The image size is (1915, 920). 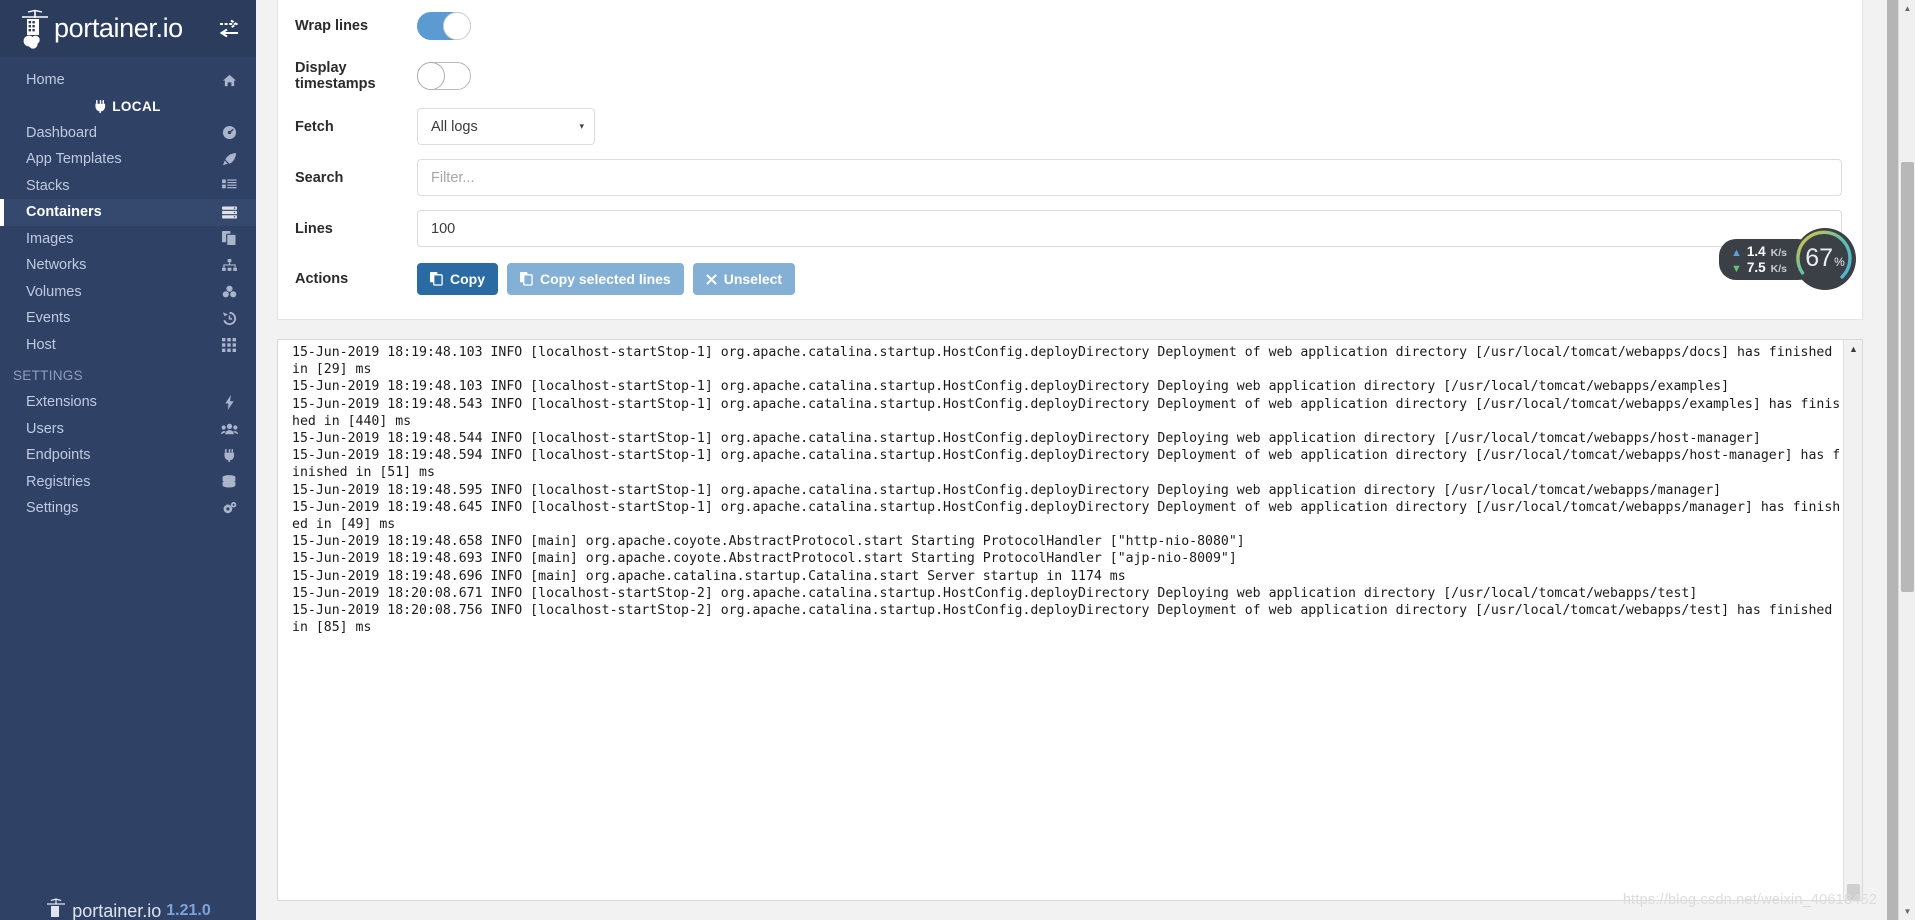 I want to click on sidebar-item-events: Events, so click(x=128, y=318).